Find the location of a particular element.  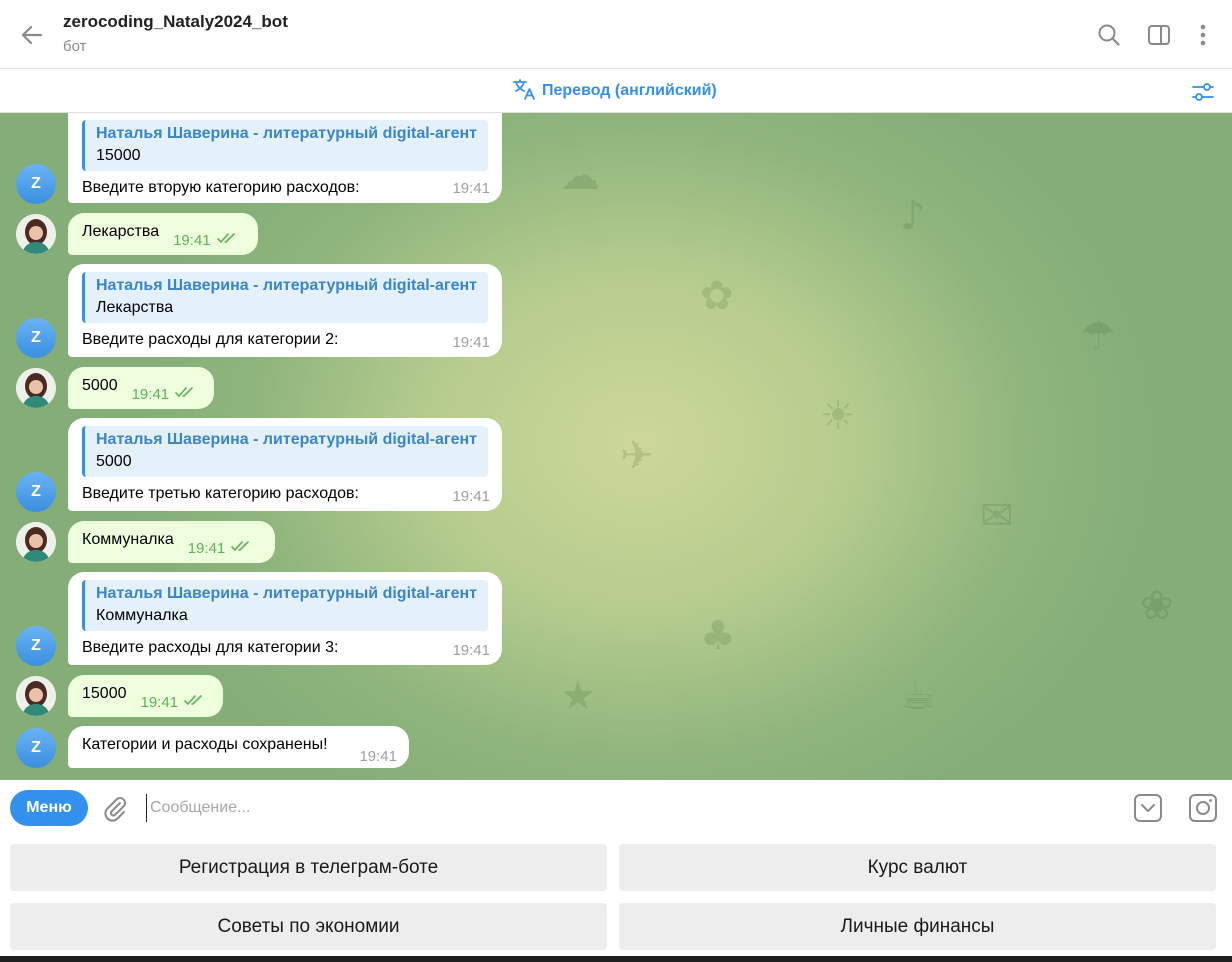

message-text: Введите вторую категорию расходов: is located at coordinates (221, 187).